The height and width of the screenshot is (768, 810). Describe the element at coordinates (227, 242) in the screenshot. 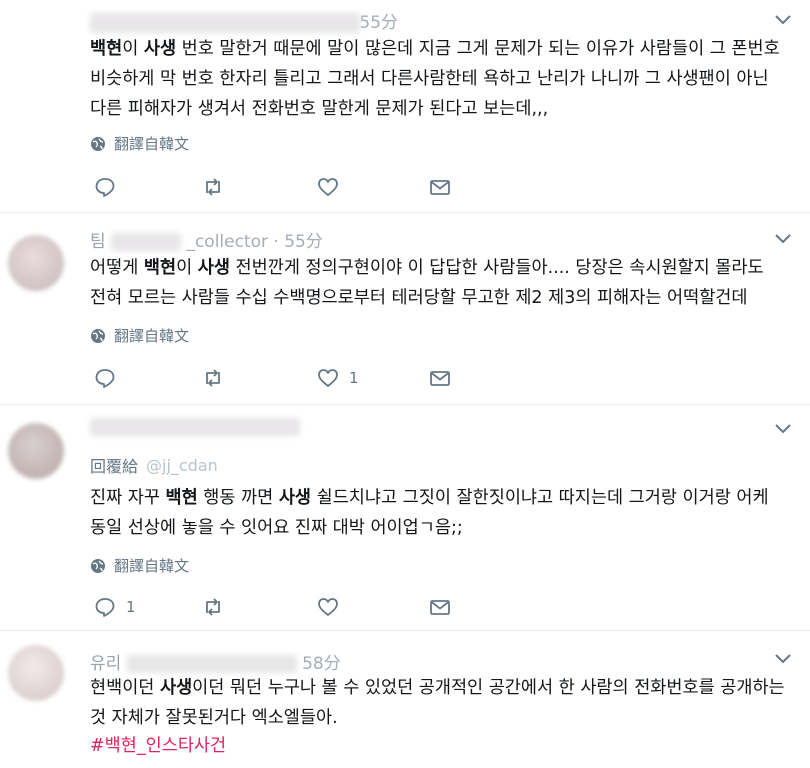

I see `handle: _collector` at that location.